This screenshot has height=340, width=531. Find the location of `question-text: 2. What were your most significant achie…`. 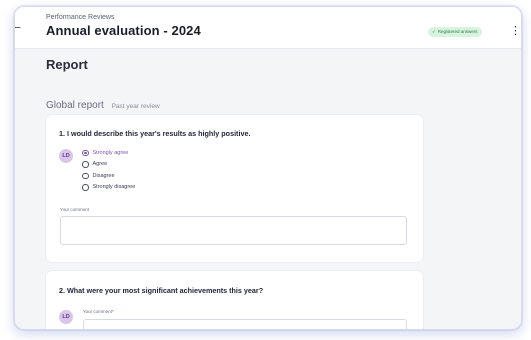

question-text: 2. What were your most significant achie… is located at coordinates (161, 290).